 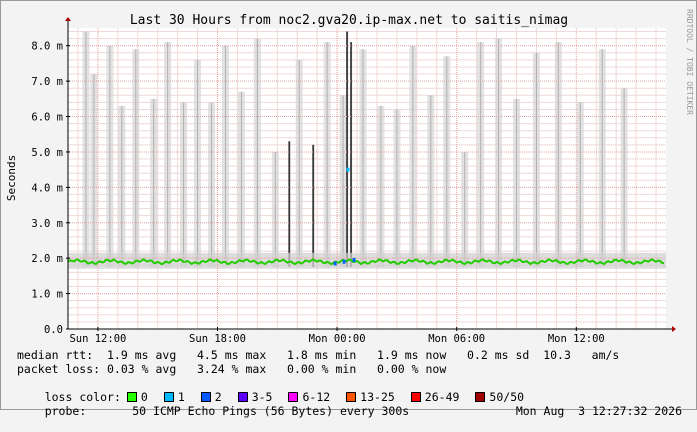 I want to click on rrdtool-watermark: RRDTOOL / TOBI OETIKER, so click(x=689, y=62).